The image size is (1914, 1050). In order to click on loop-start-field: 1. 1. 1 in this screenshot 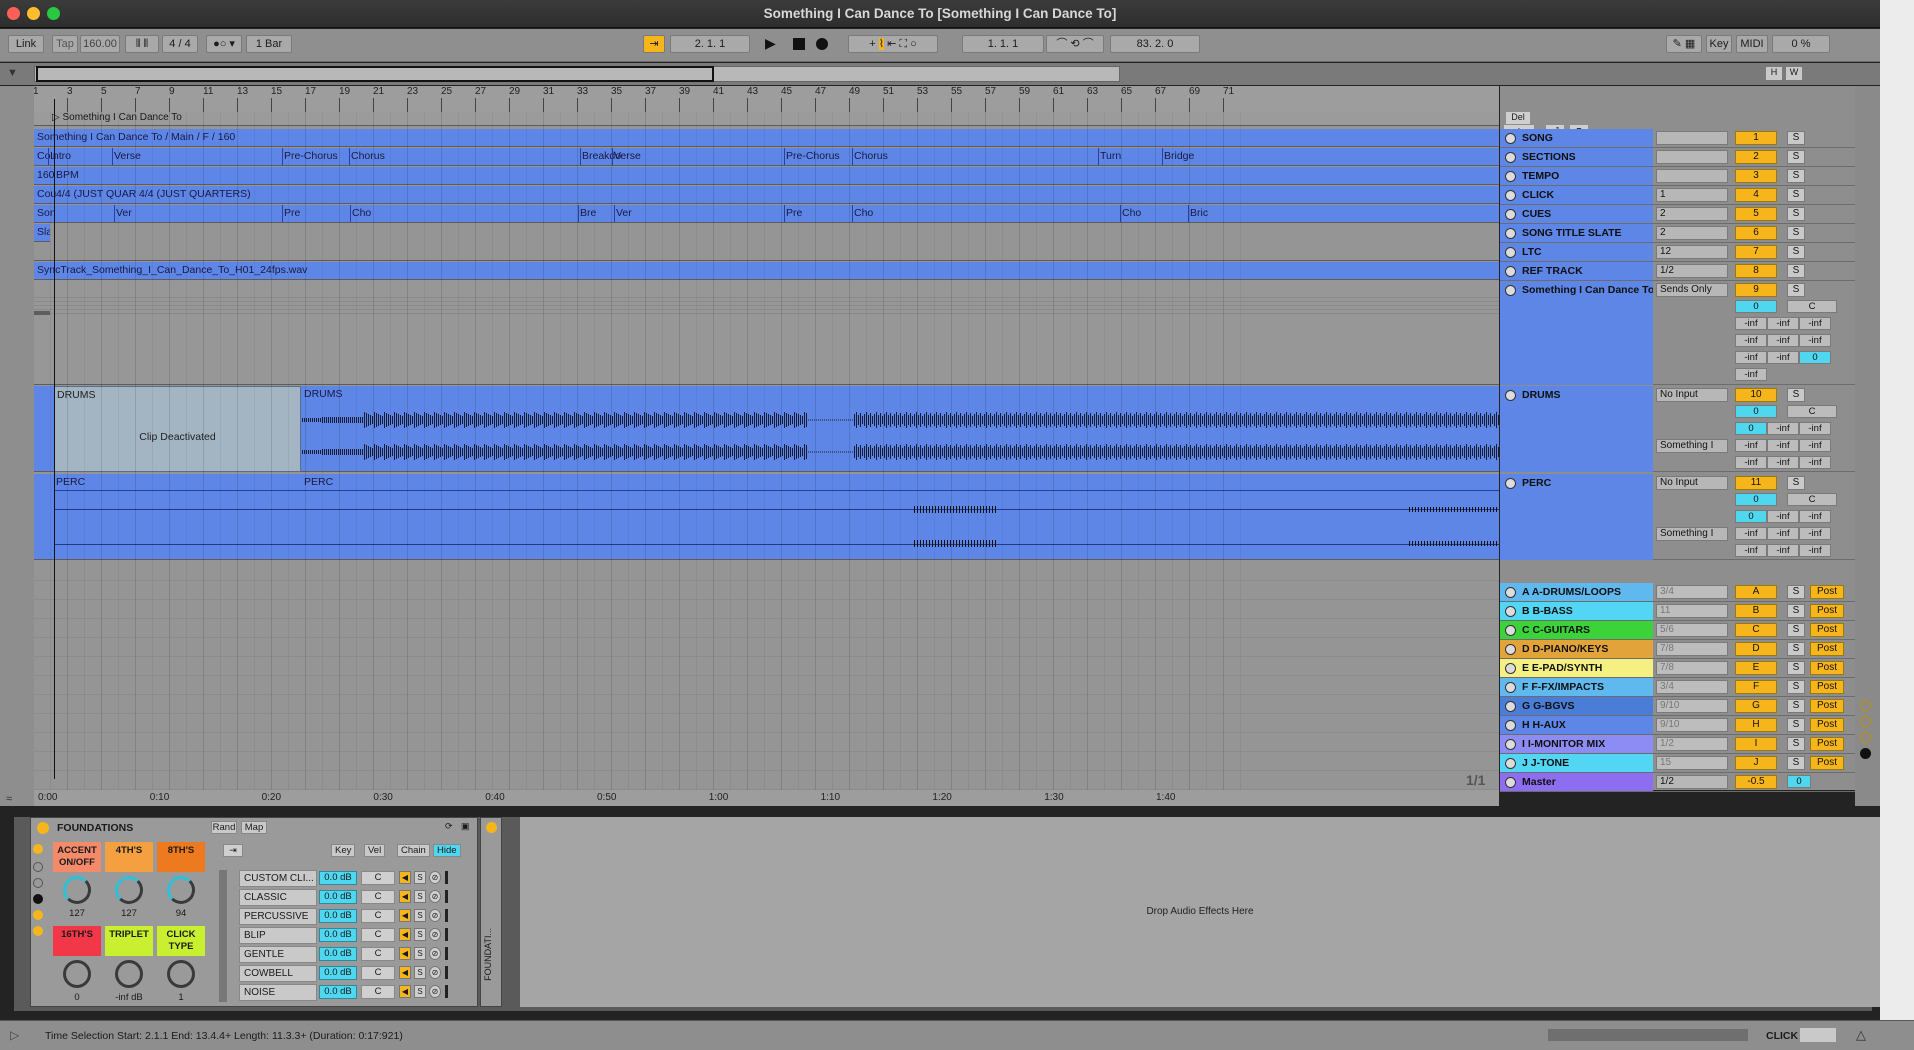, I will do `click(1003, 44)`.